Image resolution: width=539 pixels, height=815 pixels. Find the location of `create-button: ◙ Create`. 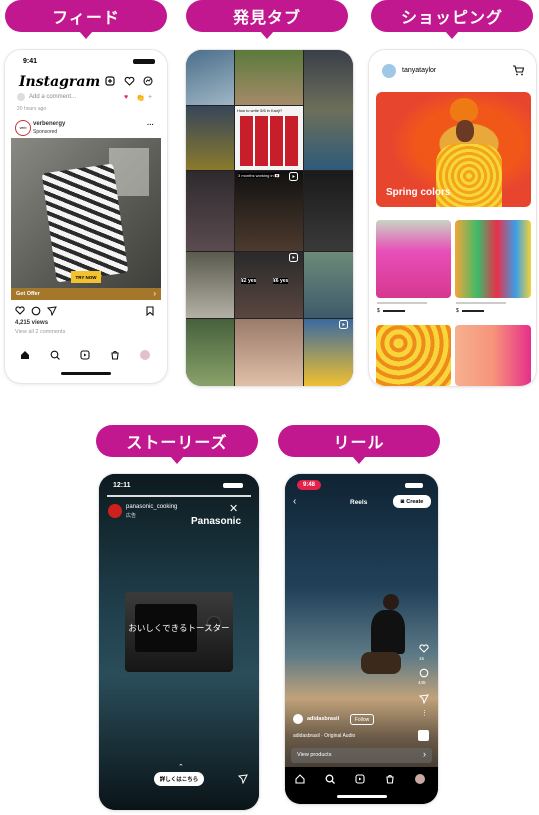

create-button: ◙ Create is located at coordinates (412, 501).